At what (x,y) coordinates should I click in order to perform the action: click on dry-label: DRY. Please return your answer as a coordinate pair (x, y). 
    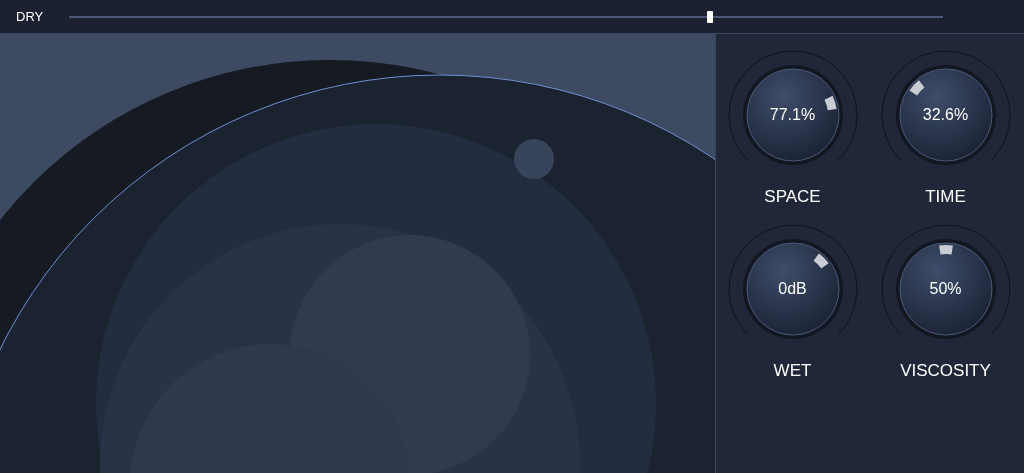
    Looking at the image, I should click on (30, 16).